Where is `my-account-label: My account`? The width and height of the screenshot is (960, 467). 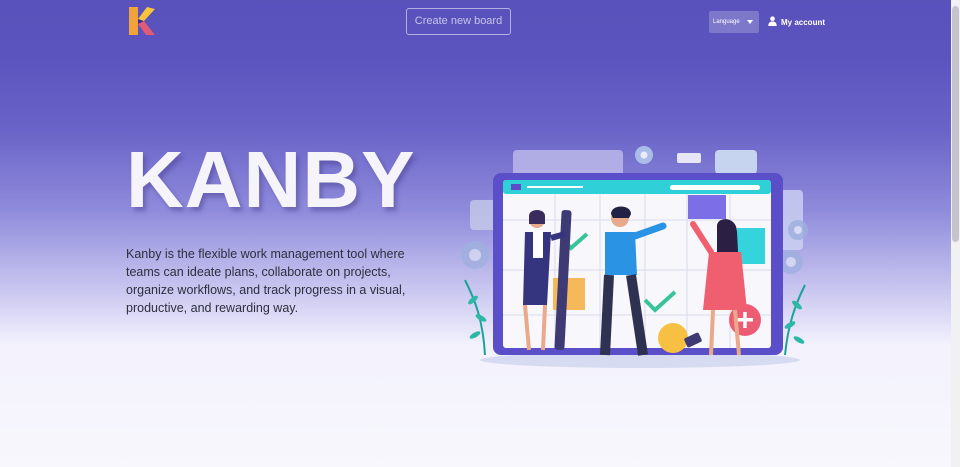 my-account-label: My account is located at coordinates (803, 22).